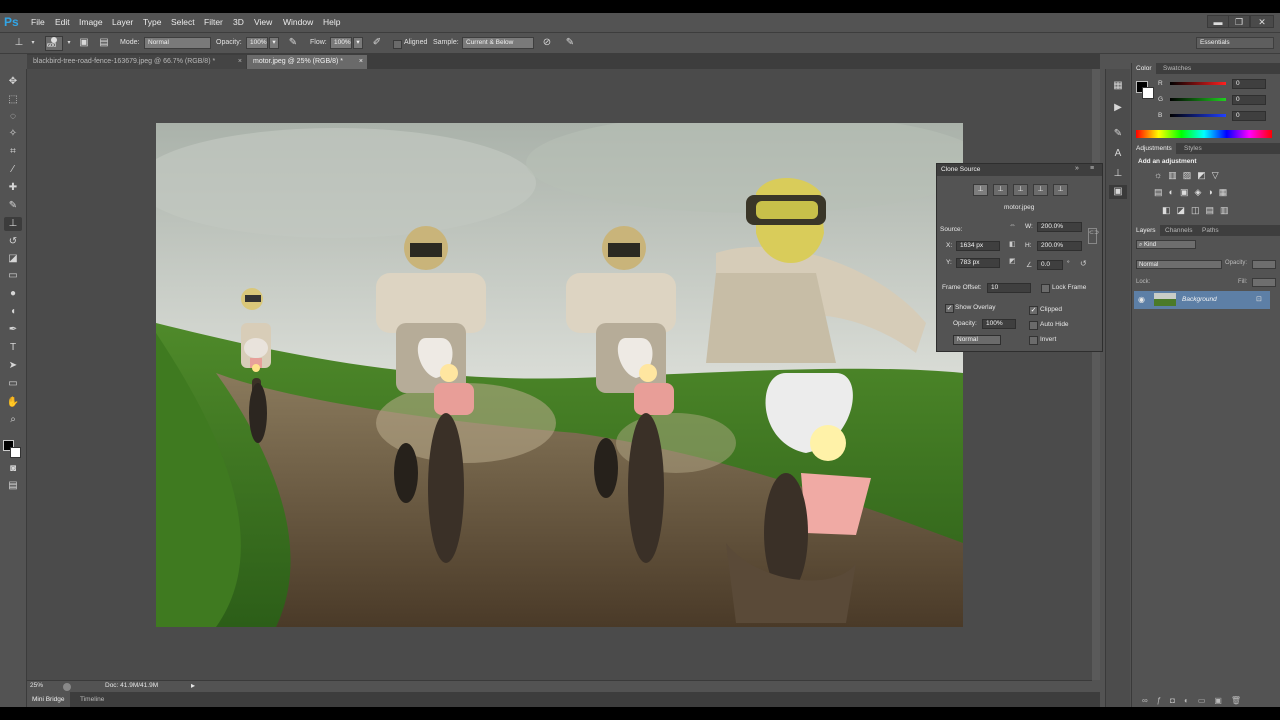 Image resolution: width=1280 pixels, height=720 pixels. I want to click on tool-preset-chevron-icon: ▾, so click(33, 43).